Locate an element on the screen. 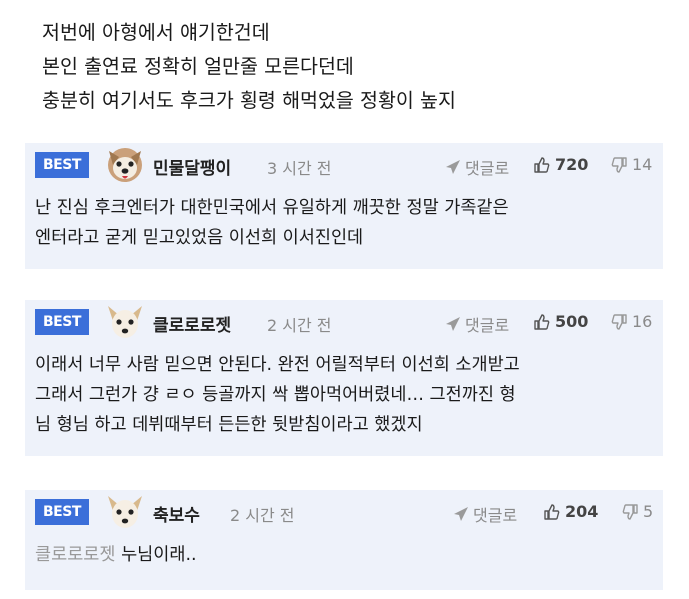 The image size is (689, 599). timestamp: 3 시간 전 is located at coordinates (299, 168).